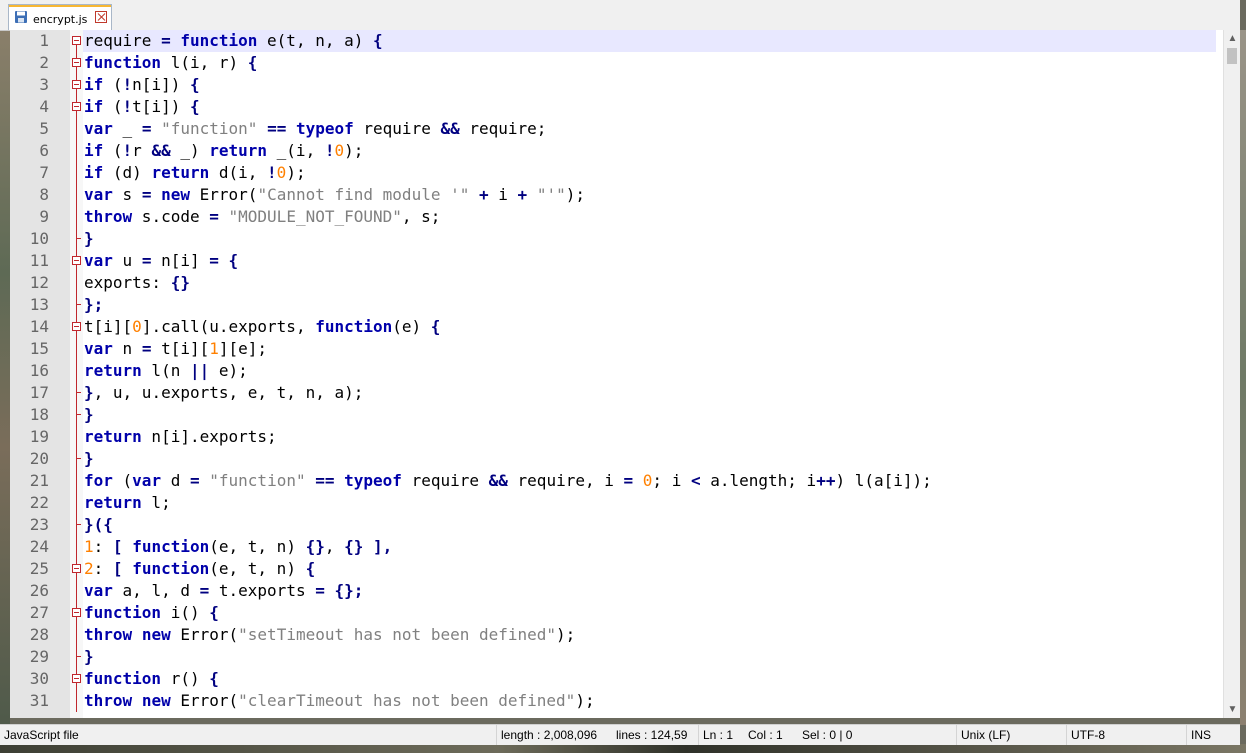  Describe the element at coordinates (296, 172) in the screenshot. I see `code-token: );` at that location.